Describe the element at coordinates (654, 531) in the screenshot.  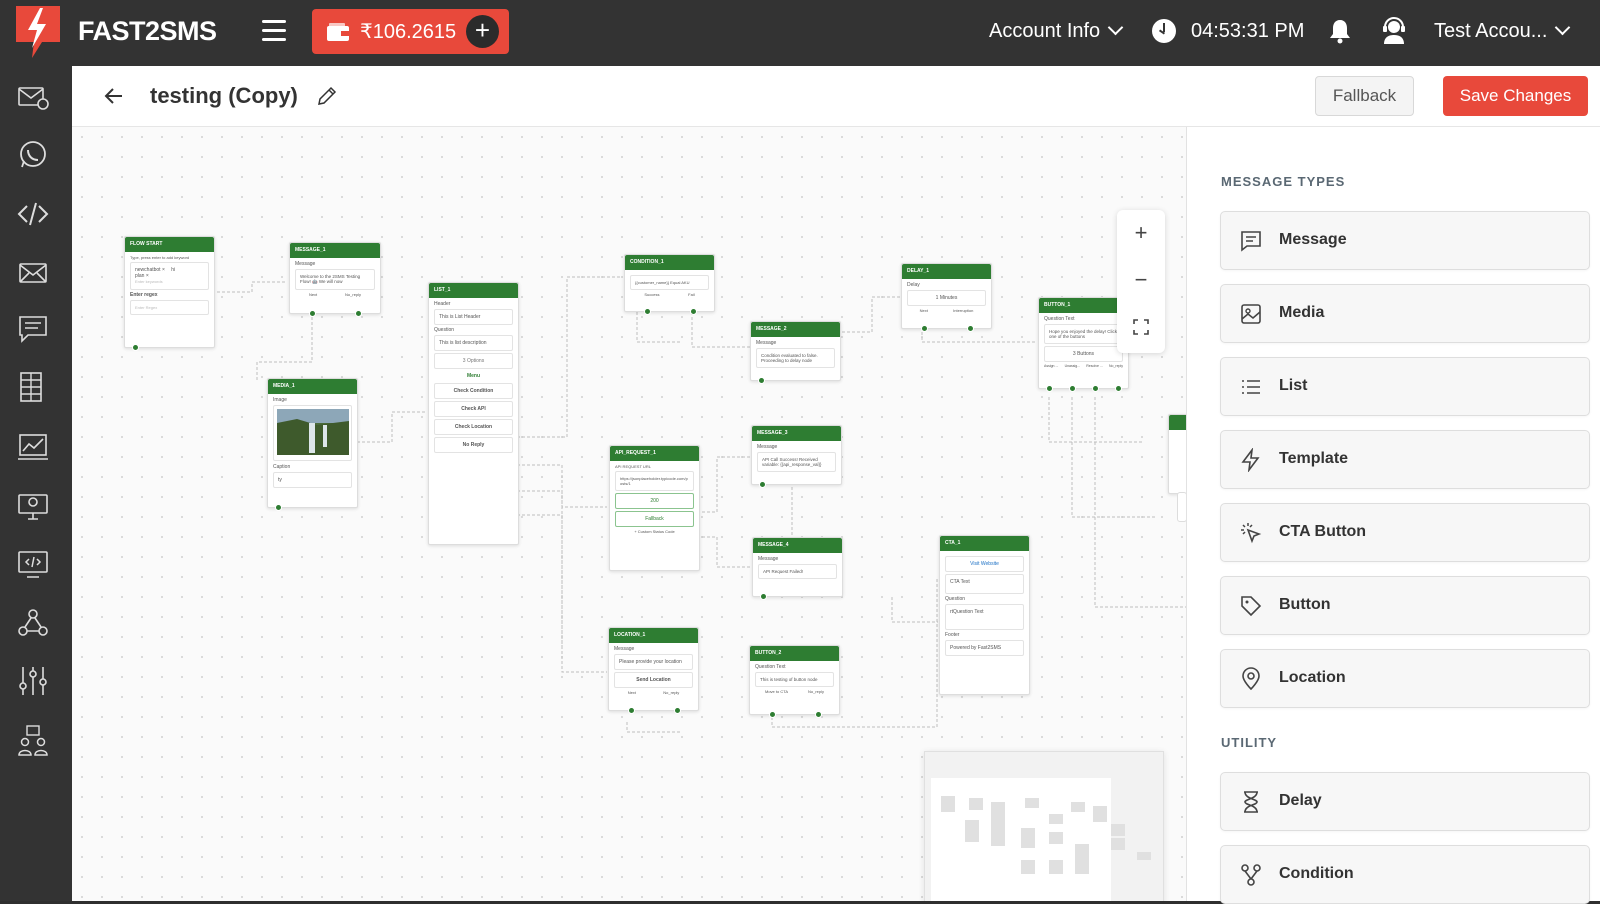
I see `add-status-code: + Custom Status Code` at that location.